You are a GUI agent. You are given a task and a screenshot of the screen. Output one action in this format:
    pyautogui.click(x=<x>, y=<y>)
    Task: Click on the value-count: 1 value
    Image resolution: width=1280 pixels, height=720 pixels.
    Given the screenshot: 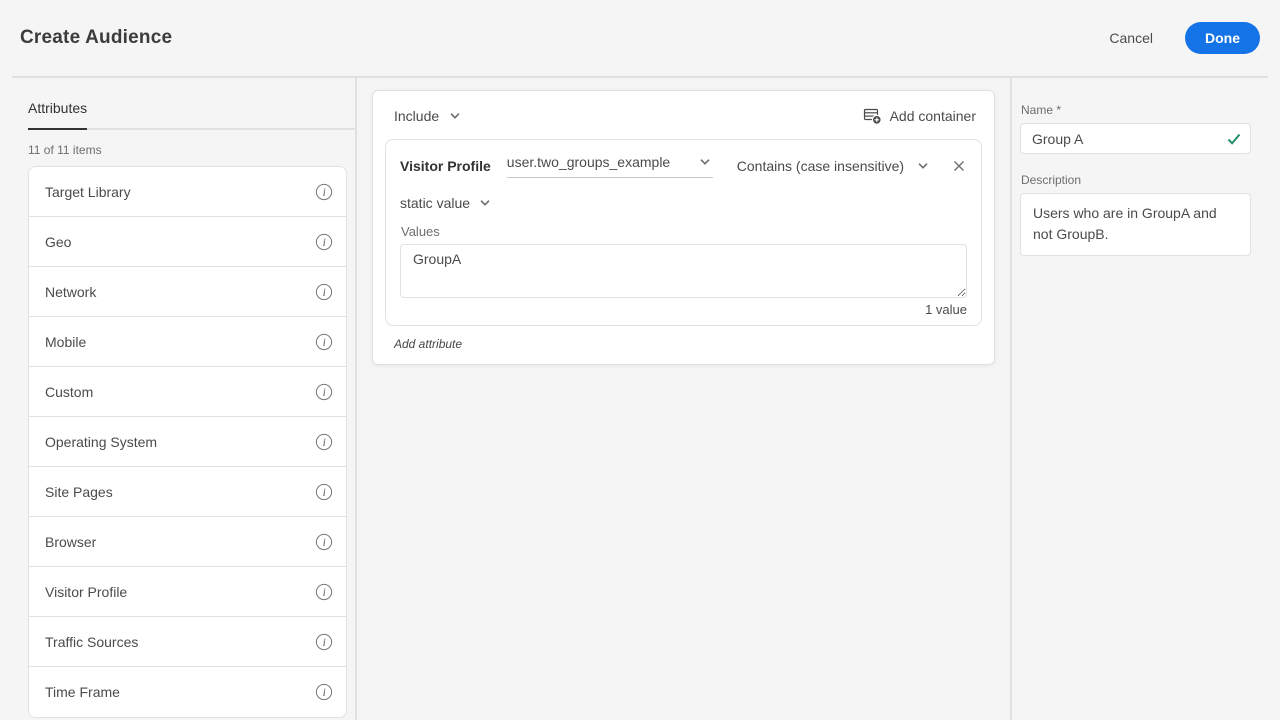 What is the action you would take?
    pyautogui.click(x=946, y=309)
    